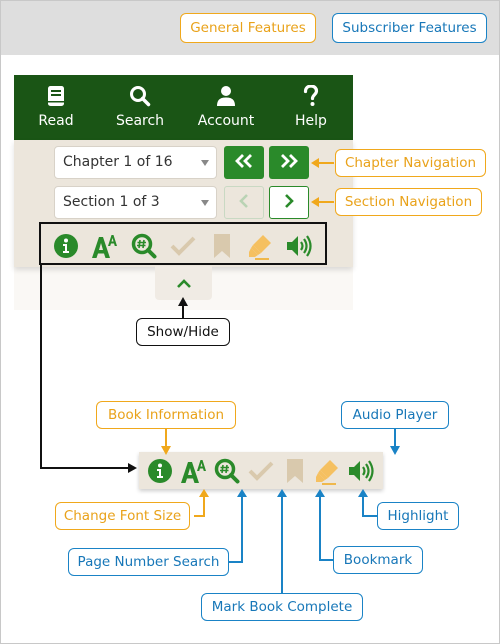  I want to click on legend-general-features: General Features, so click(248, 28).